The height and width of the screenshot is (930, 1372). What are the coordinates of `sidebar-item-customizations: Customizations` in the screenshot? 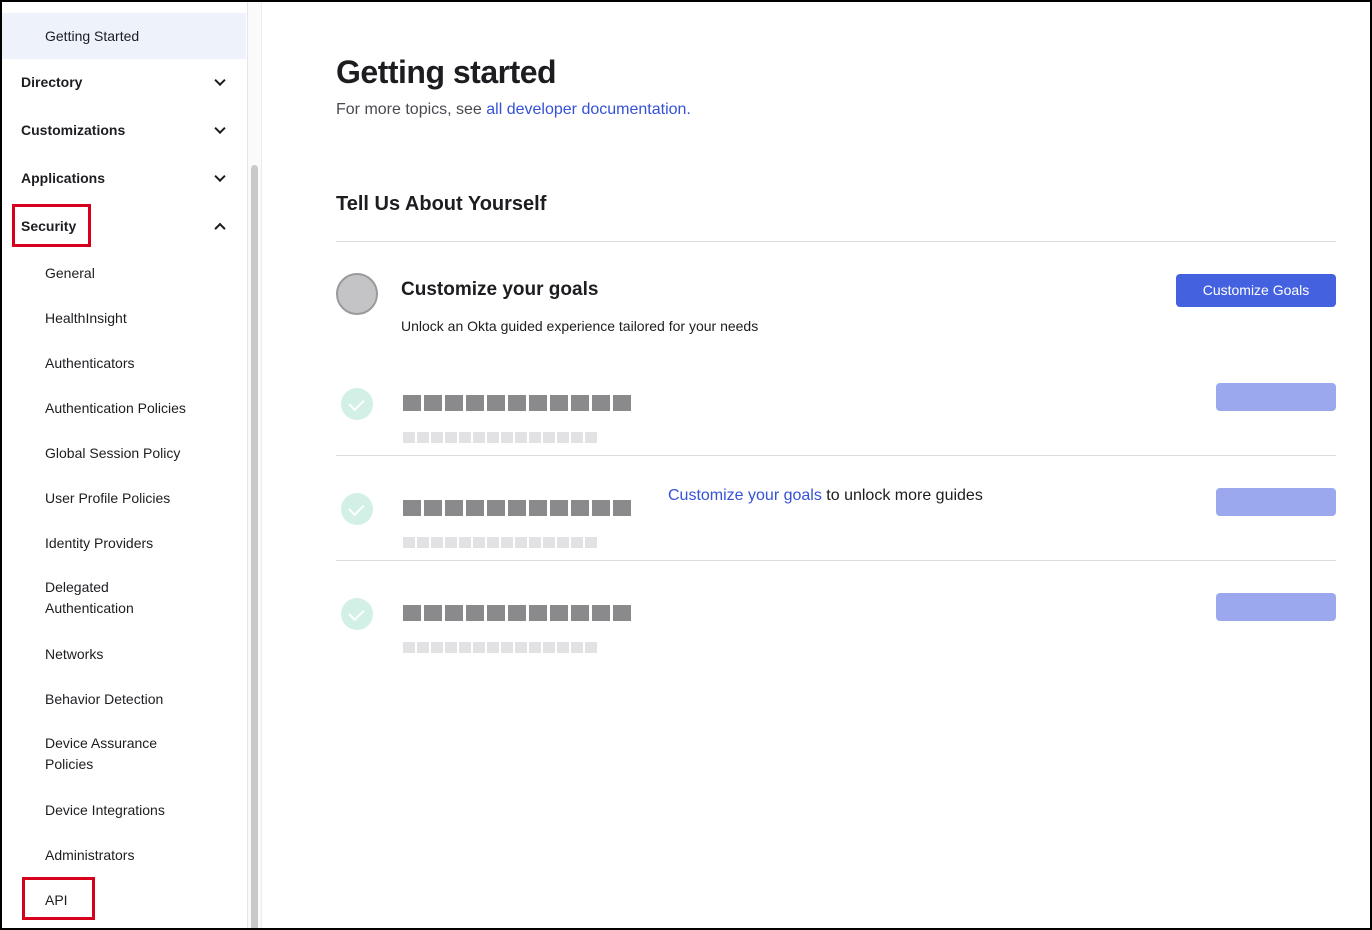 It's located at (124, 130).